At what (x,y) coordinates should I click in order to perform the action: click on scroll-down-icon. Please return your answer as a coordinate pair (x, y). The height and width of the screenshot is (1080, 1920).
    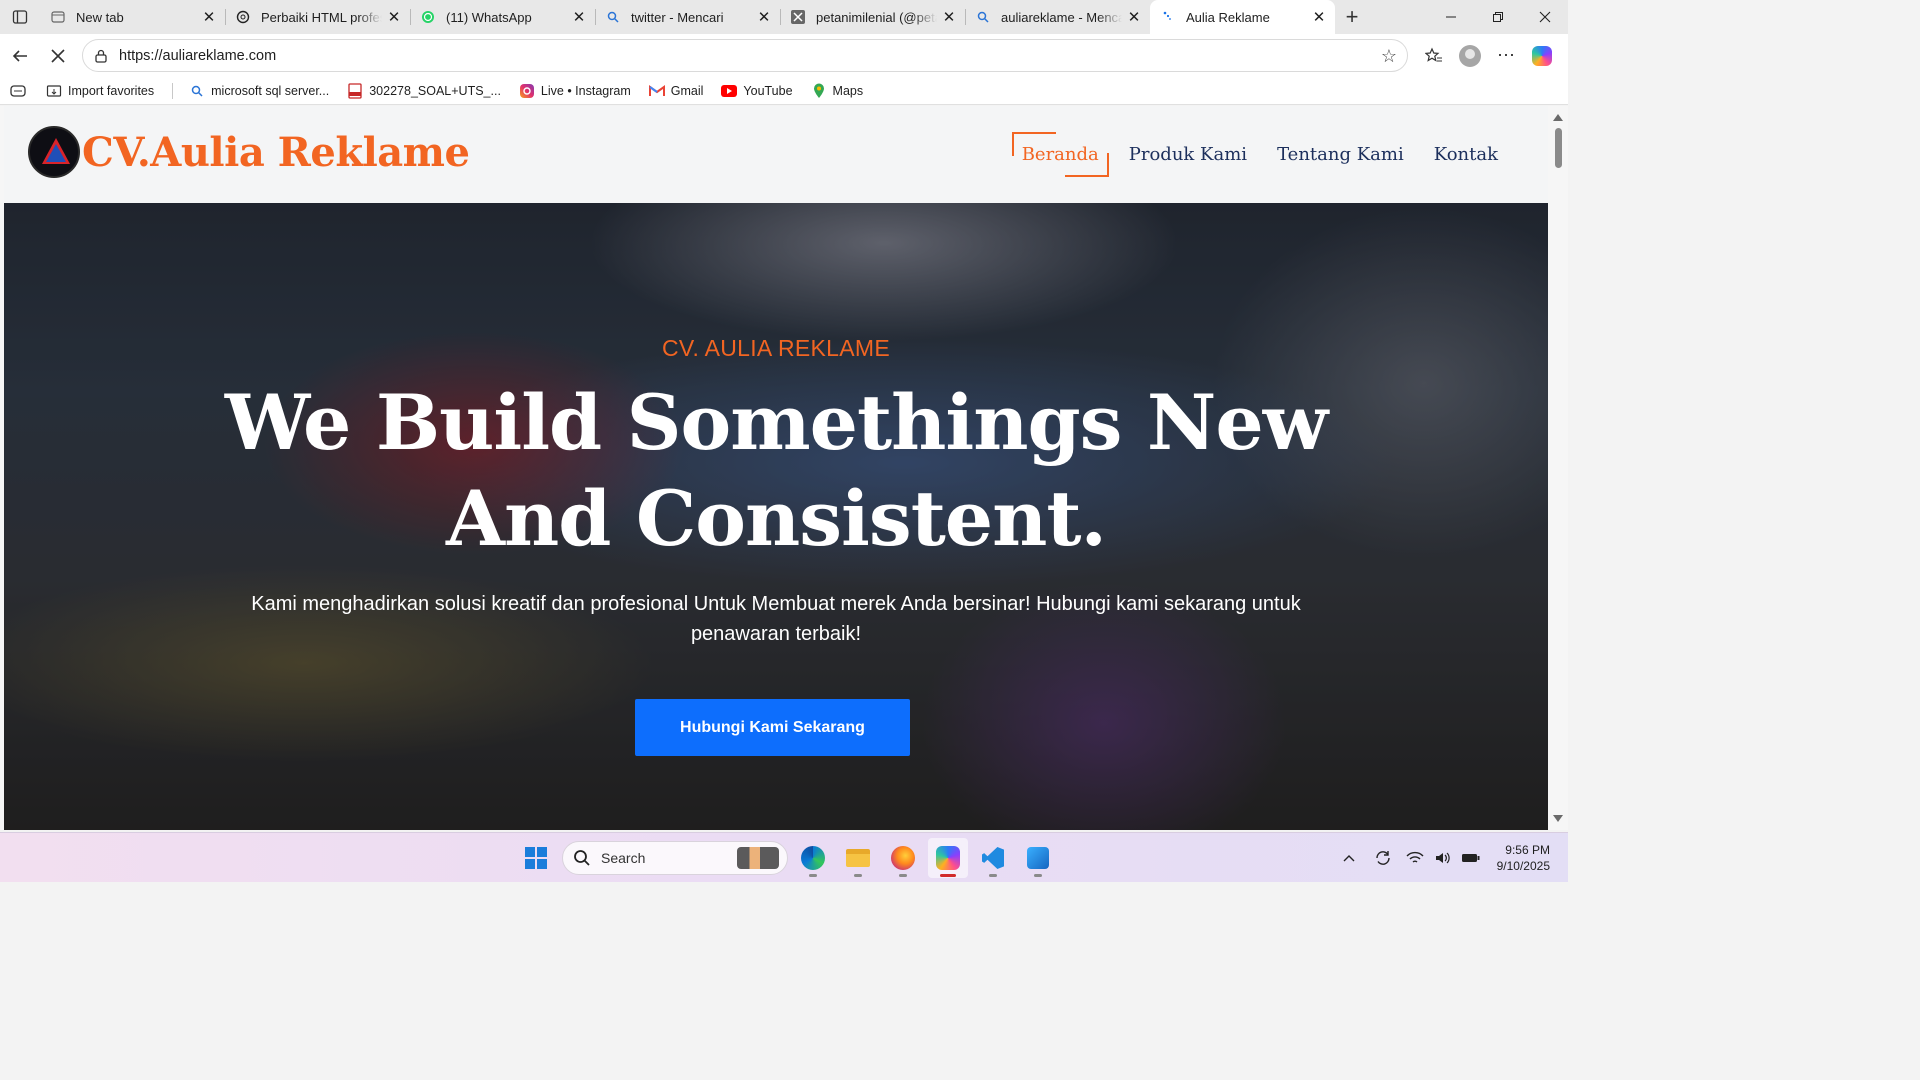
    Looking at the image, I should click on (1558, 818).